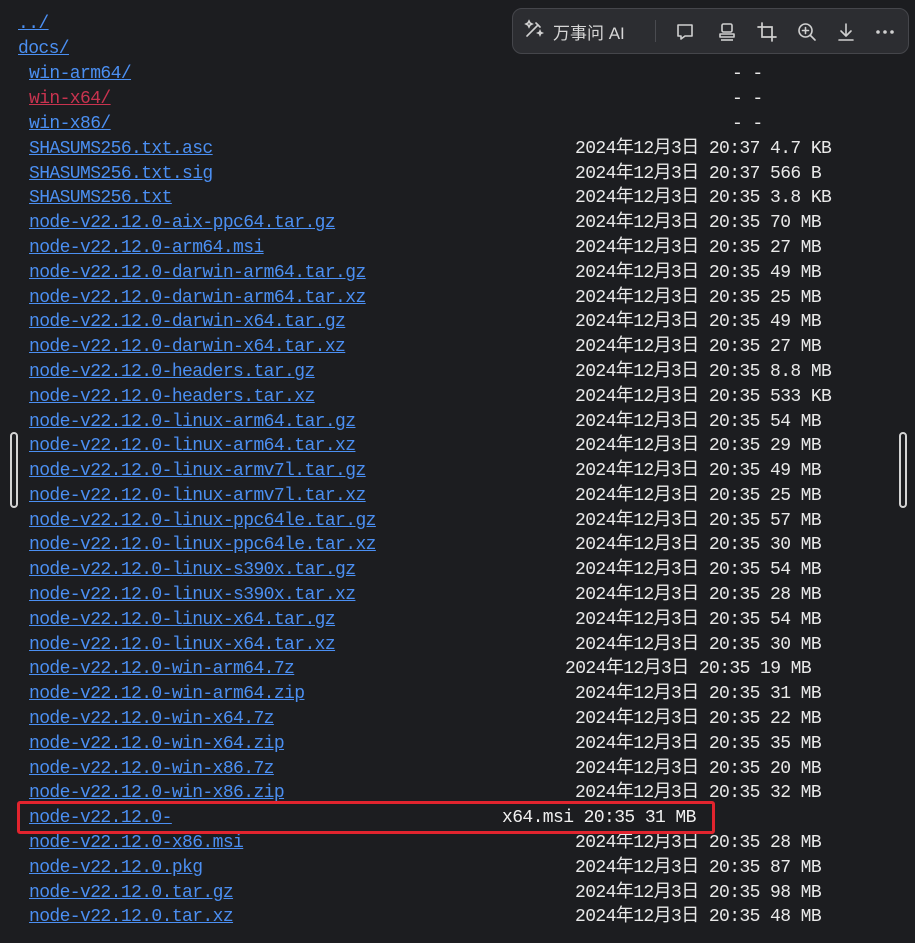 Image resolution: width=915 pixels, height=943 pixels. Describe the element at coordinates (167, 694) in the screenshot. I see `file-link: node-v22.12.0-win-arm64.zip` at that location.